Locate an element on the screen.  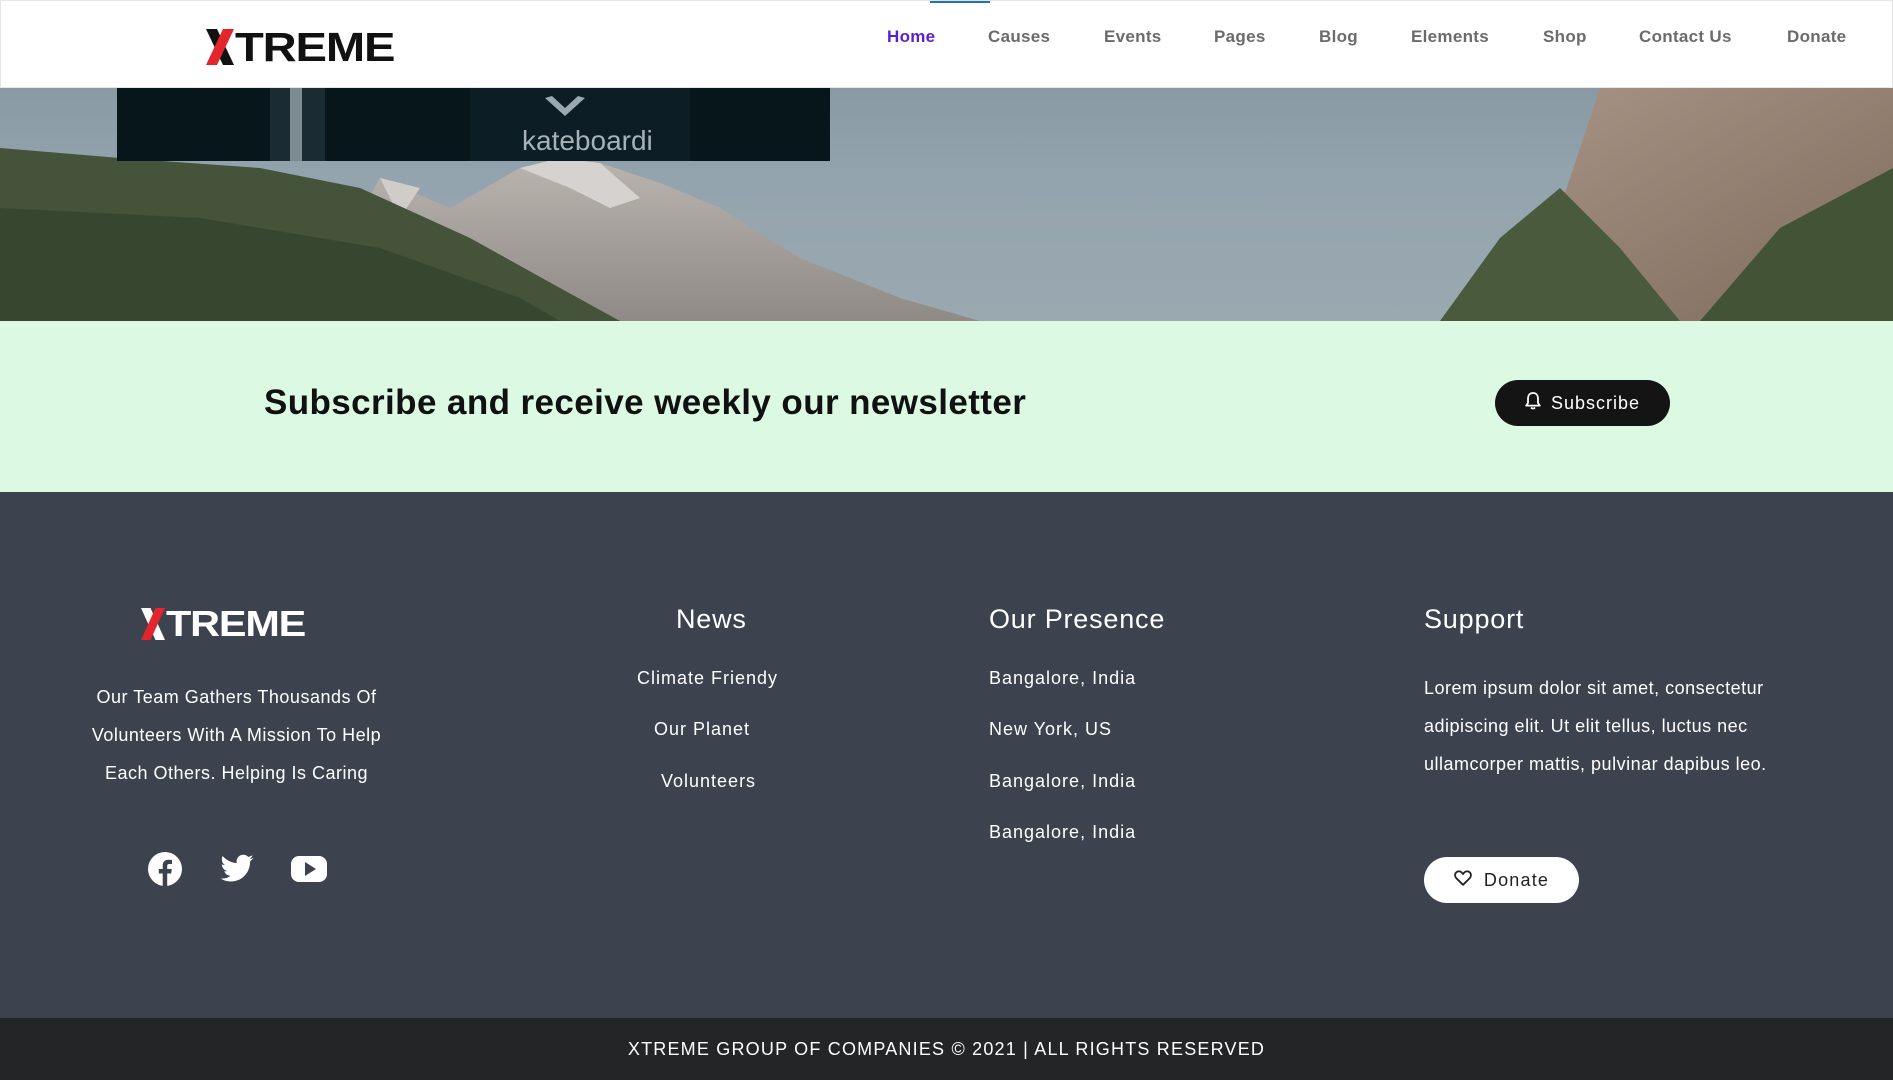
support-title: Support is located at coordinates (1474, 619).